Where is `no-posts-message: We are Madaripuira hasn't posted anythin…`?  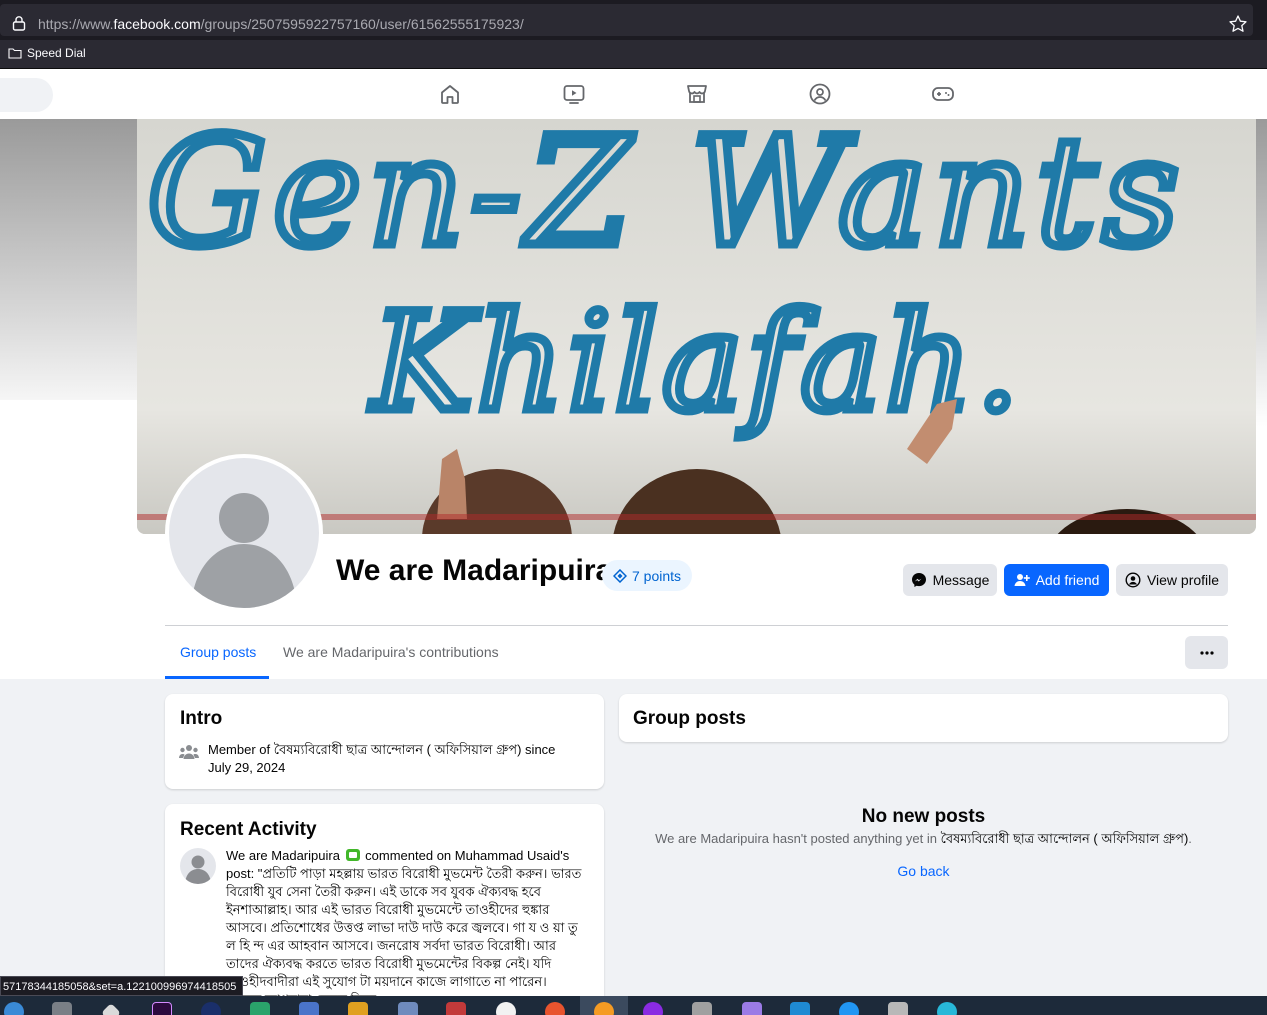 no-posts-message: We are Madaripuira hasn't posted anythin… is located at coordinates (923, 838).